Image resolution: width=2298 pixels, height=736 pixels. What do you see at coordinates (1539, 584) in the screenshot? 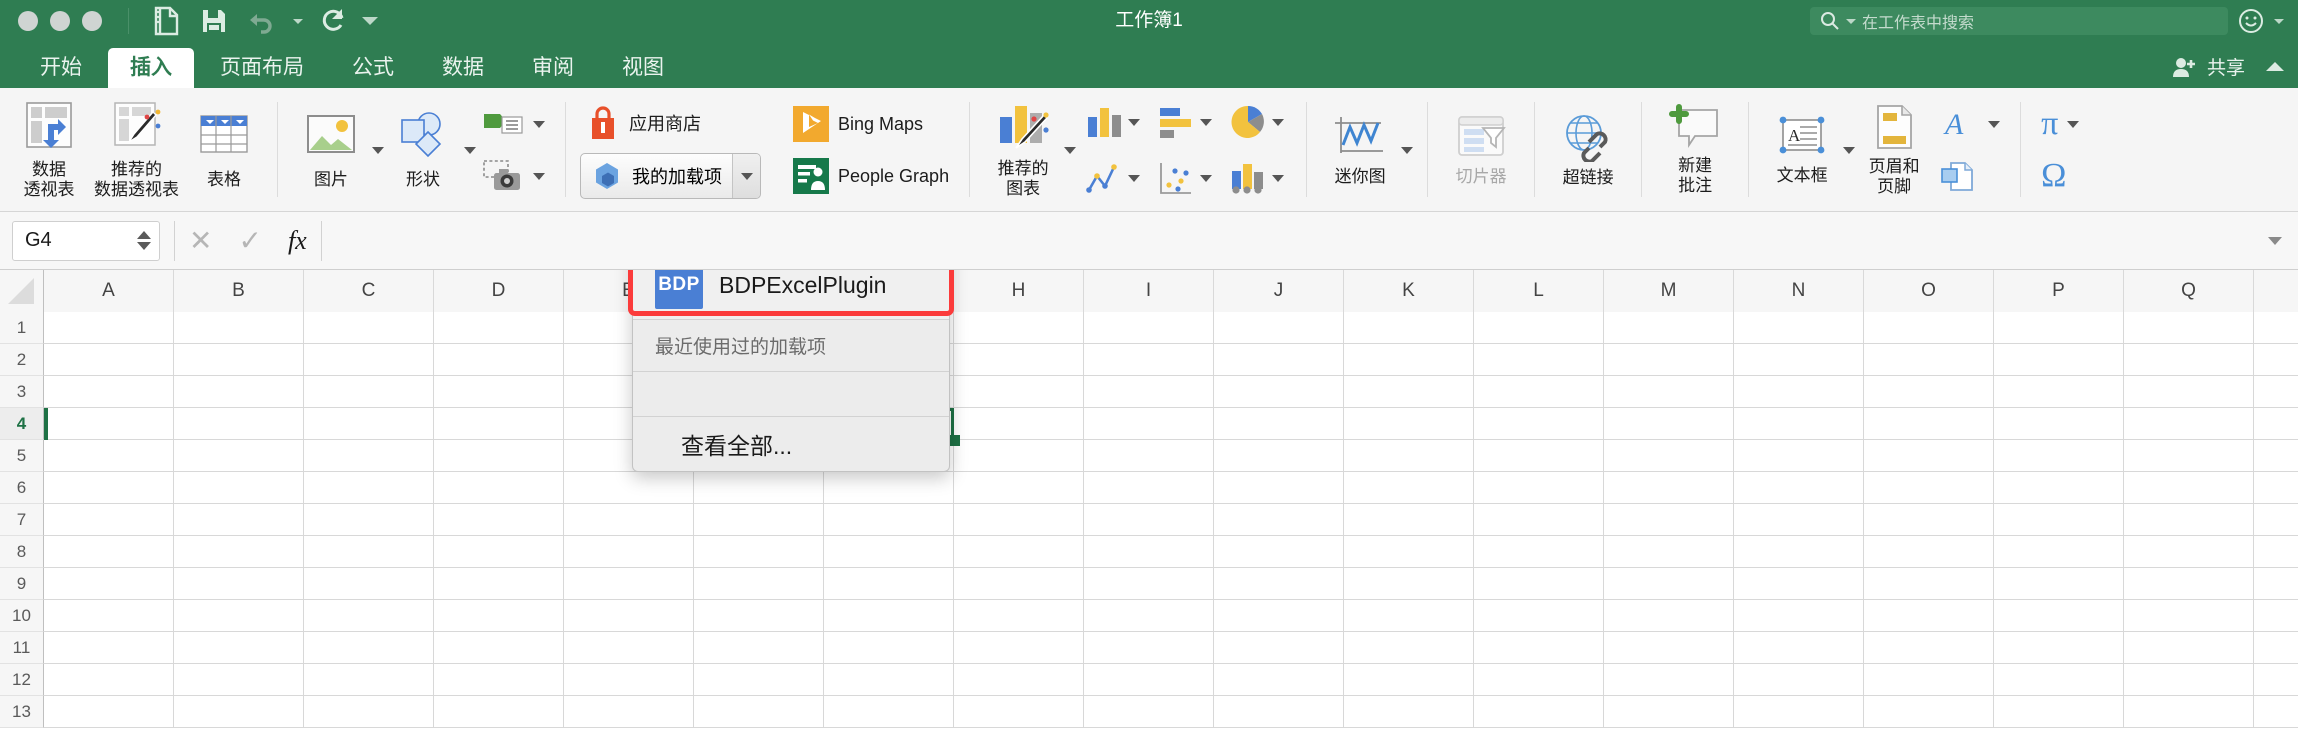
I see `cell-L9` at bounding box center [1539, 584].